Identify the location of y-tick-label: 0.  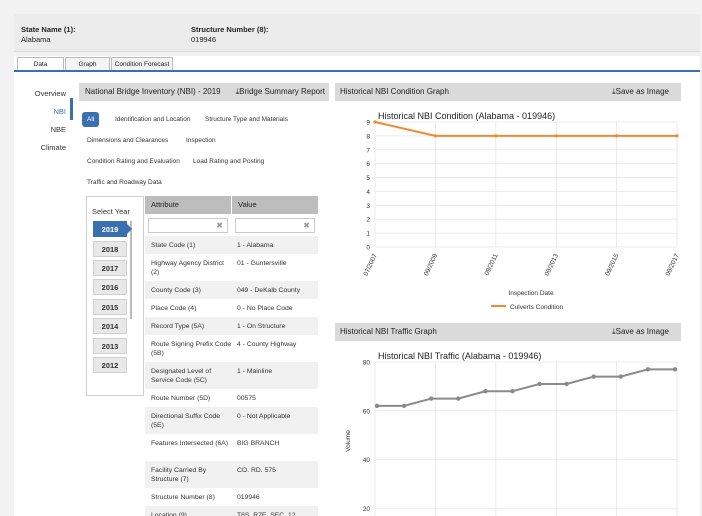
(368, 248).